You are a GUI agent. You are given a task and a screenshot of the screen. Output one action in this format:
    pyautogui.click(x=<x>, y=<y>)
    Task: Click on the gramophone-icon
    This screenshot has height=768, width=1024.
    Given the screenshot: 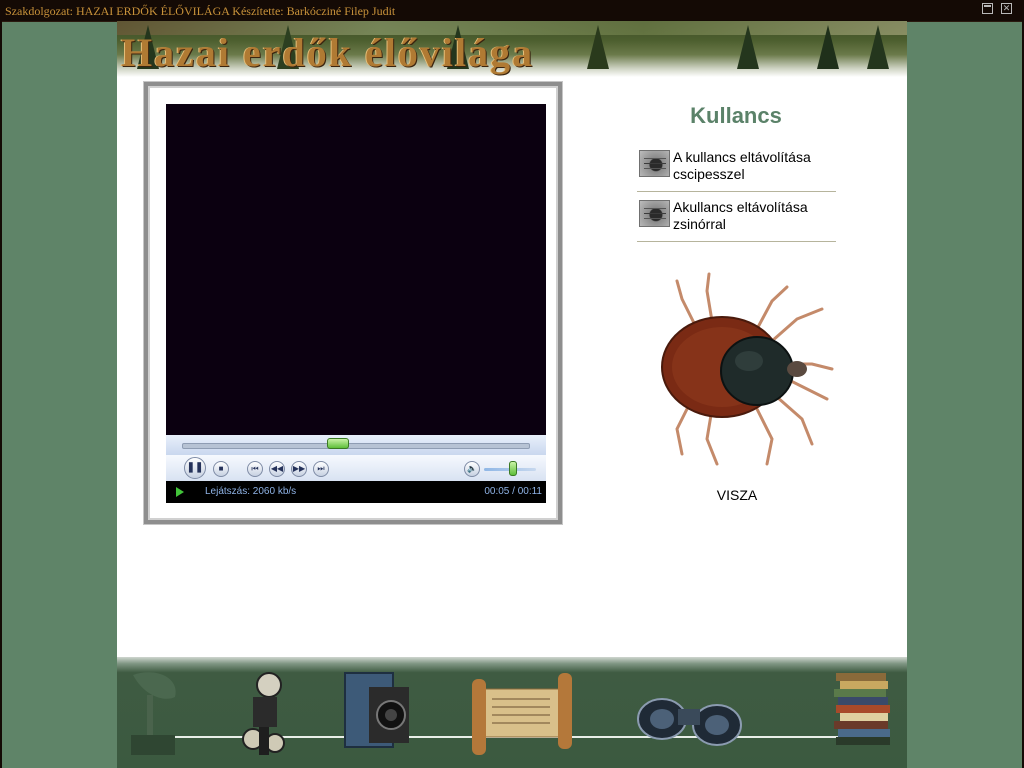 What is the action you would take?
    pyautogui.click(x=155, y=714)
    